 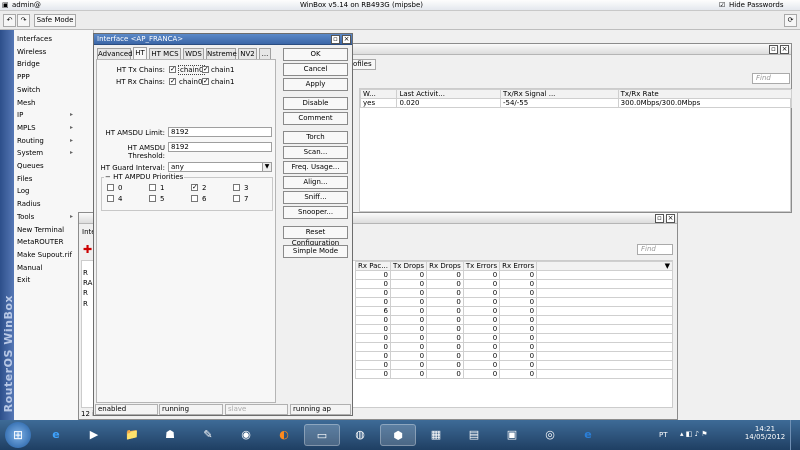 What do you see at coordinates (205, 81) in the screenshot?
I see `rx-chain1-checkbox: ✓` at bounding box center [205, 81].